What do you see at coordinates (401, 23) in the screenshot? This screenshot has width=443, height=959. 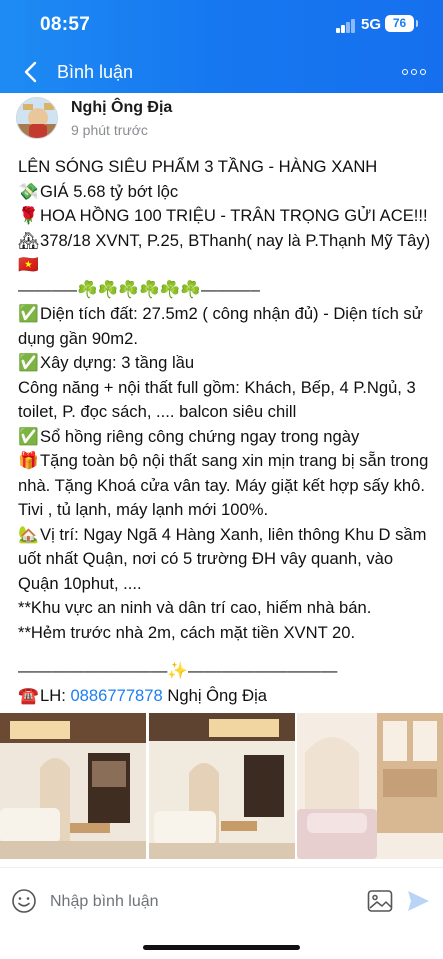 I see `battery-icon: 76` at bounding box center [401, 23].